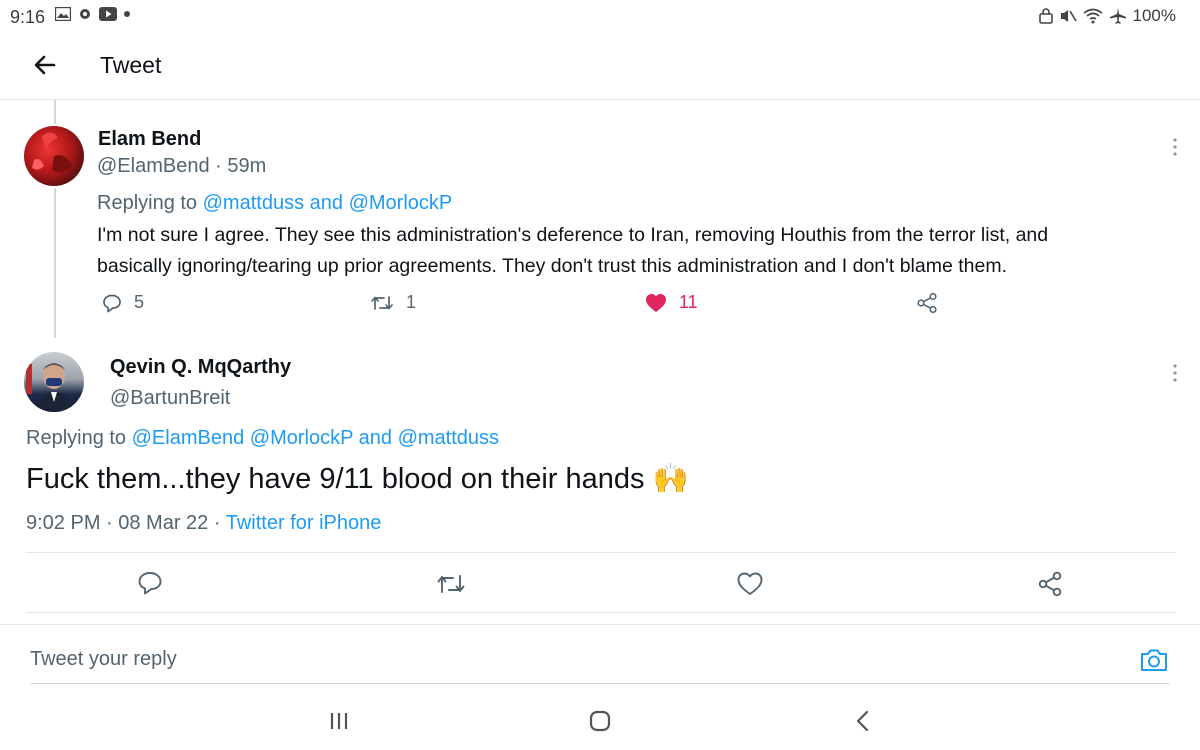 The image size is (1200, 750). Describe the element at coordinates (93, 14) in the screenshot. I see `status-icons-left` at that location.